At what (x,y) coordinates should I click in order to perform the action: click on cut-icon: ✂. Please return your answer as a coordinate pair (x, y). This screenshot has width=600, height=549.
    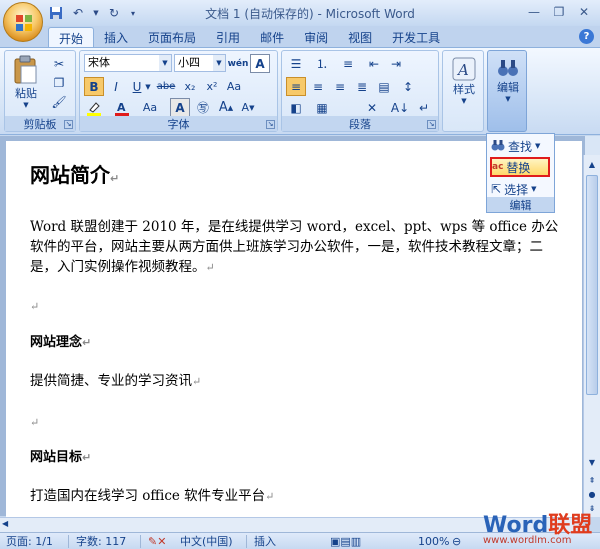
    Looking at the image, I should click on (59, 63).